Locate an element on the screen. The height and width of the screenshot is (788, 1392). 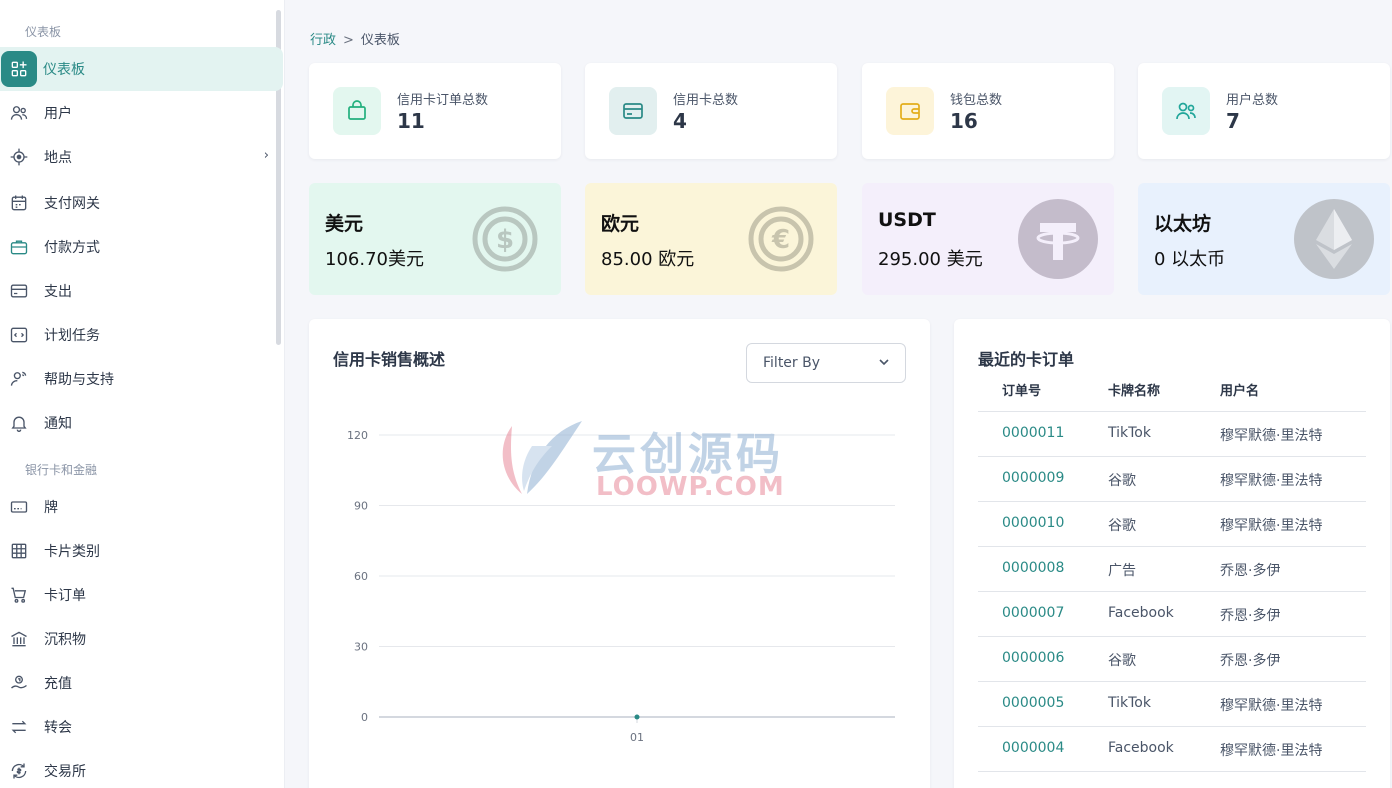
sidebar-item-payment-methods: 付款方式 is located at coordinates (141, 247).